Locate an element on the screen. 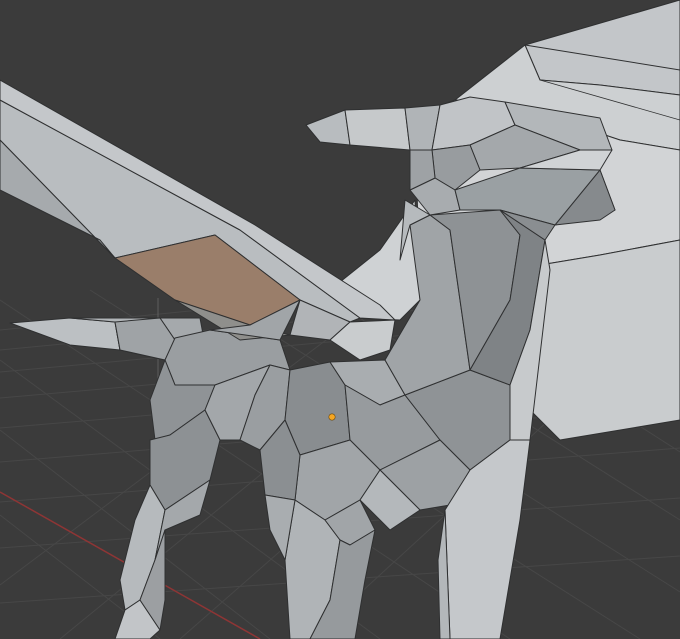 This screenshot has height=639, width=680. object-origin-dot is located at coordinates (332, 417).